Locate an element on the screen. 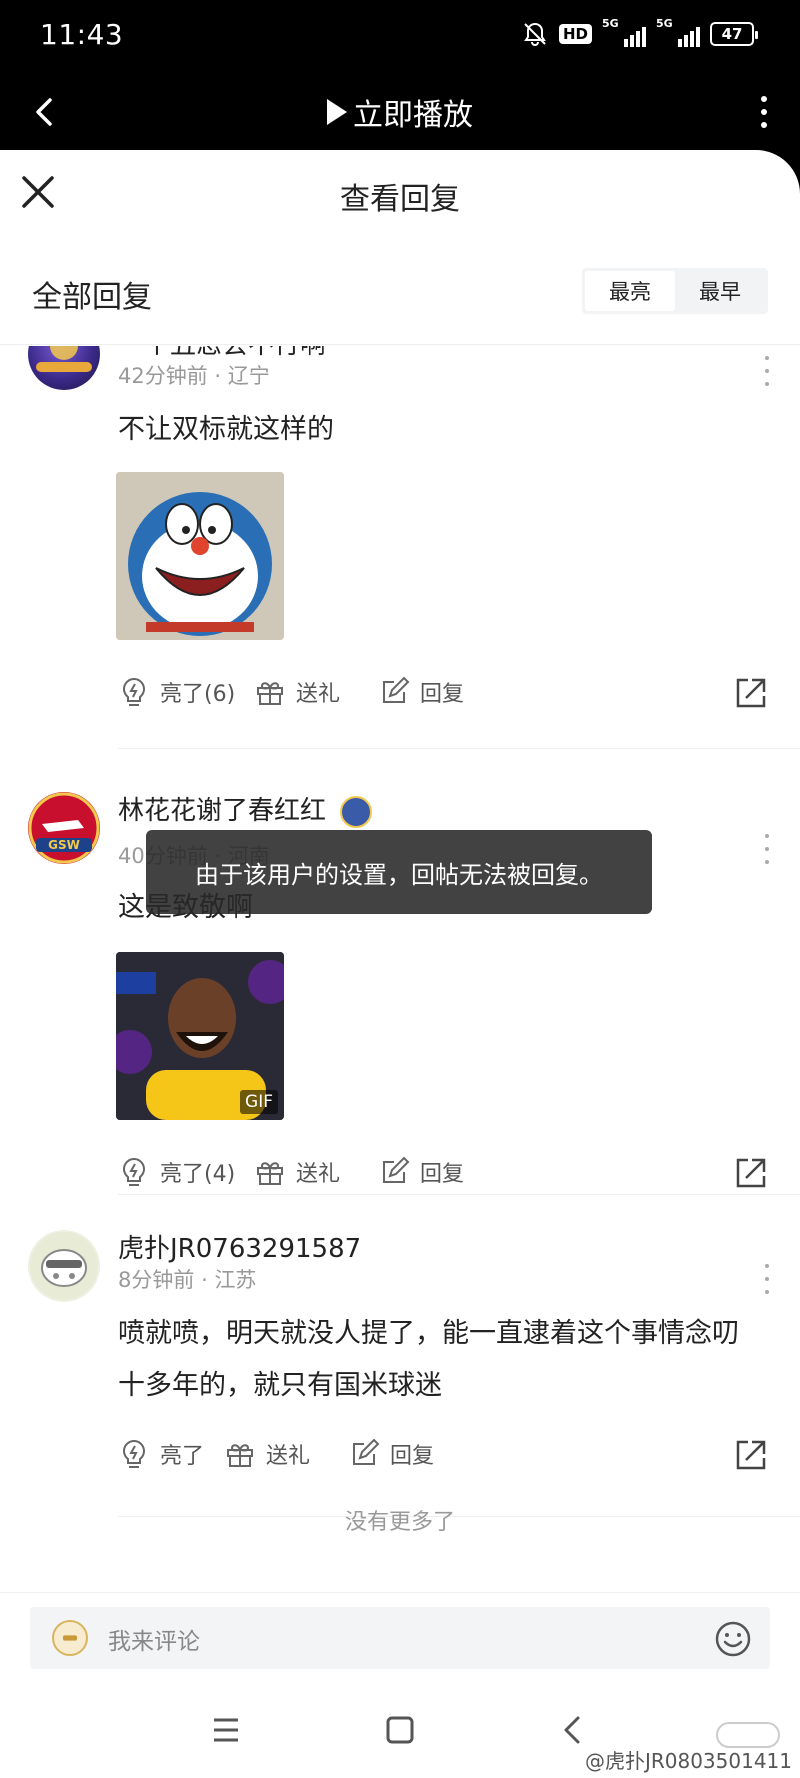 The height and width of the screenshot is (1778, 800). no-more-label: 没有更多了 is located at coordinates (399, 1522).